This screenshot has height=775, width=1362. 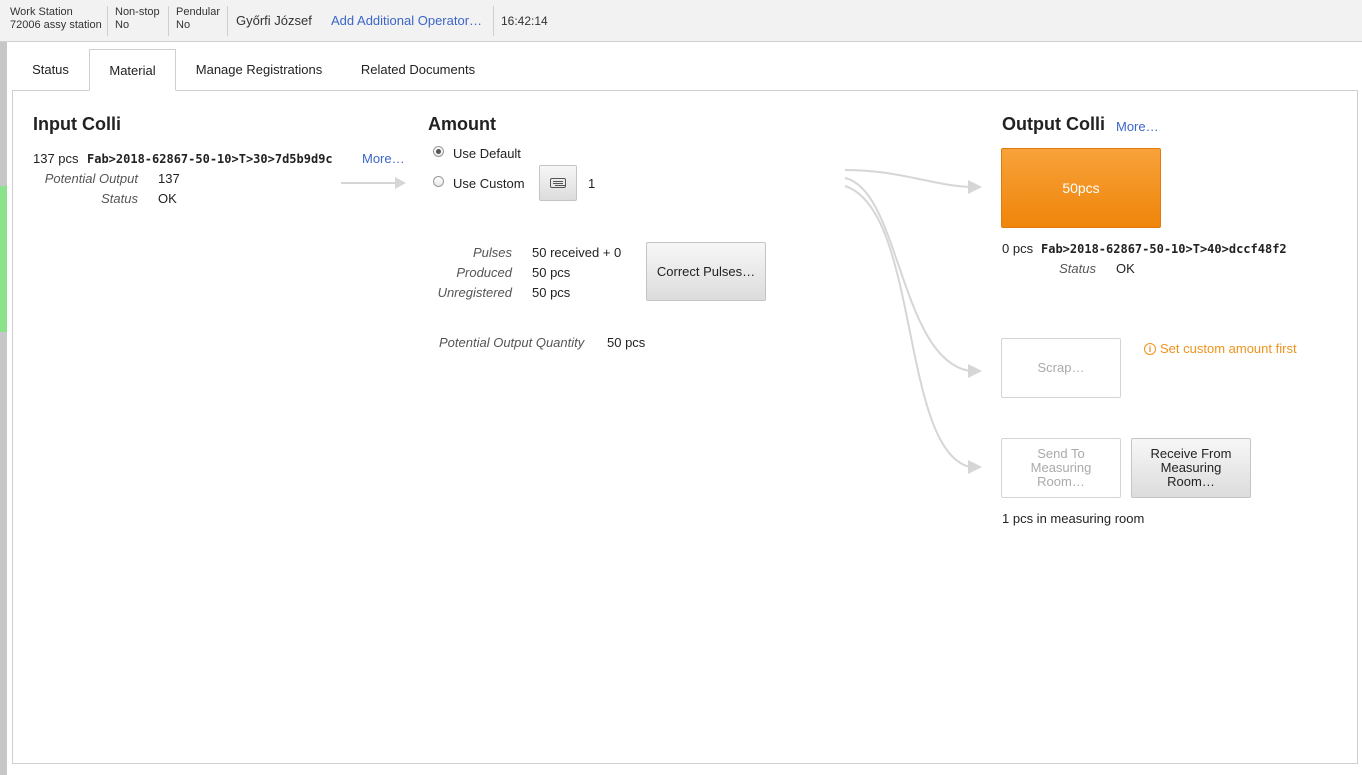 I want to click on input-colli-title: Input Colli, so click(x=77, y=124).